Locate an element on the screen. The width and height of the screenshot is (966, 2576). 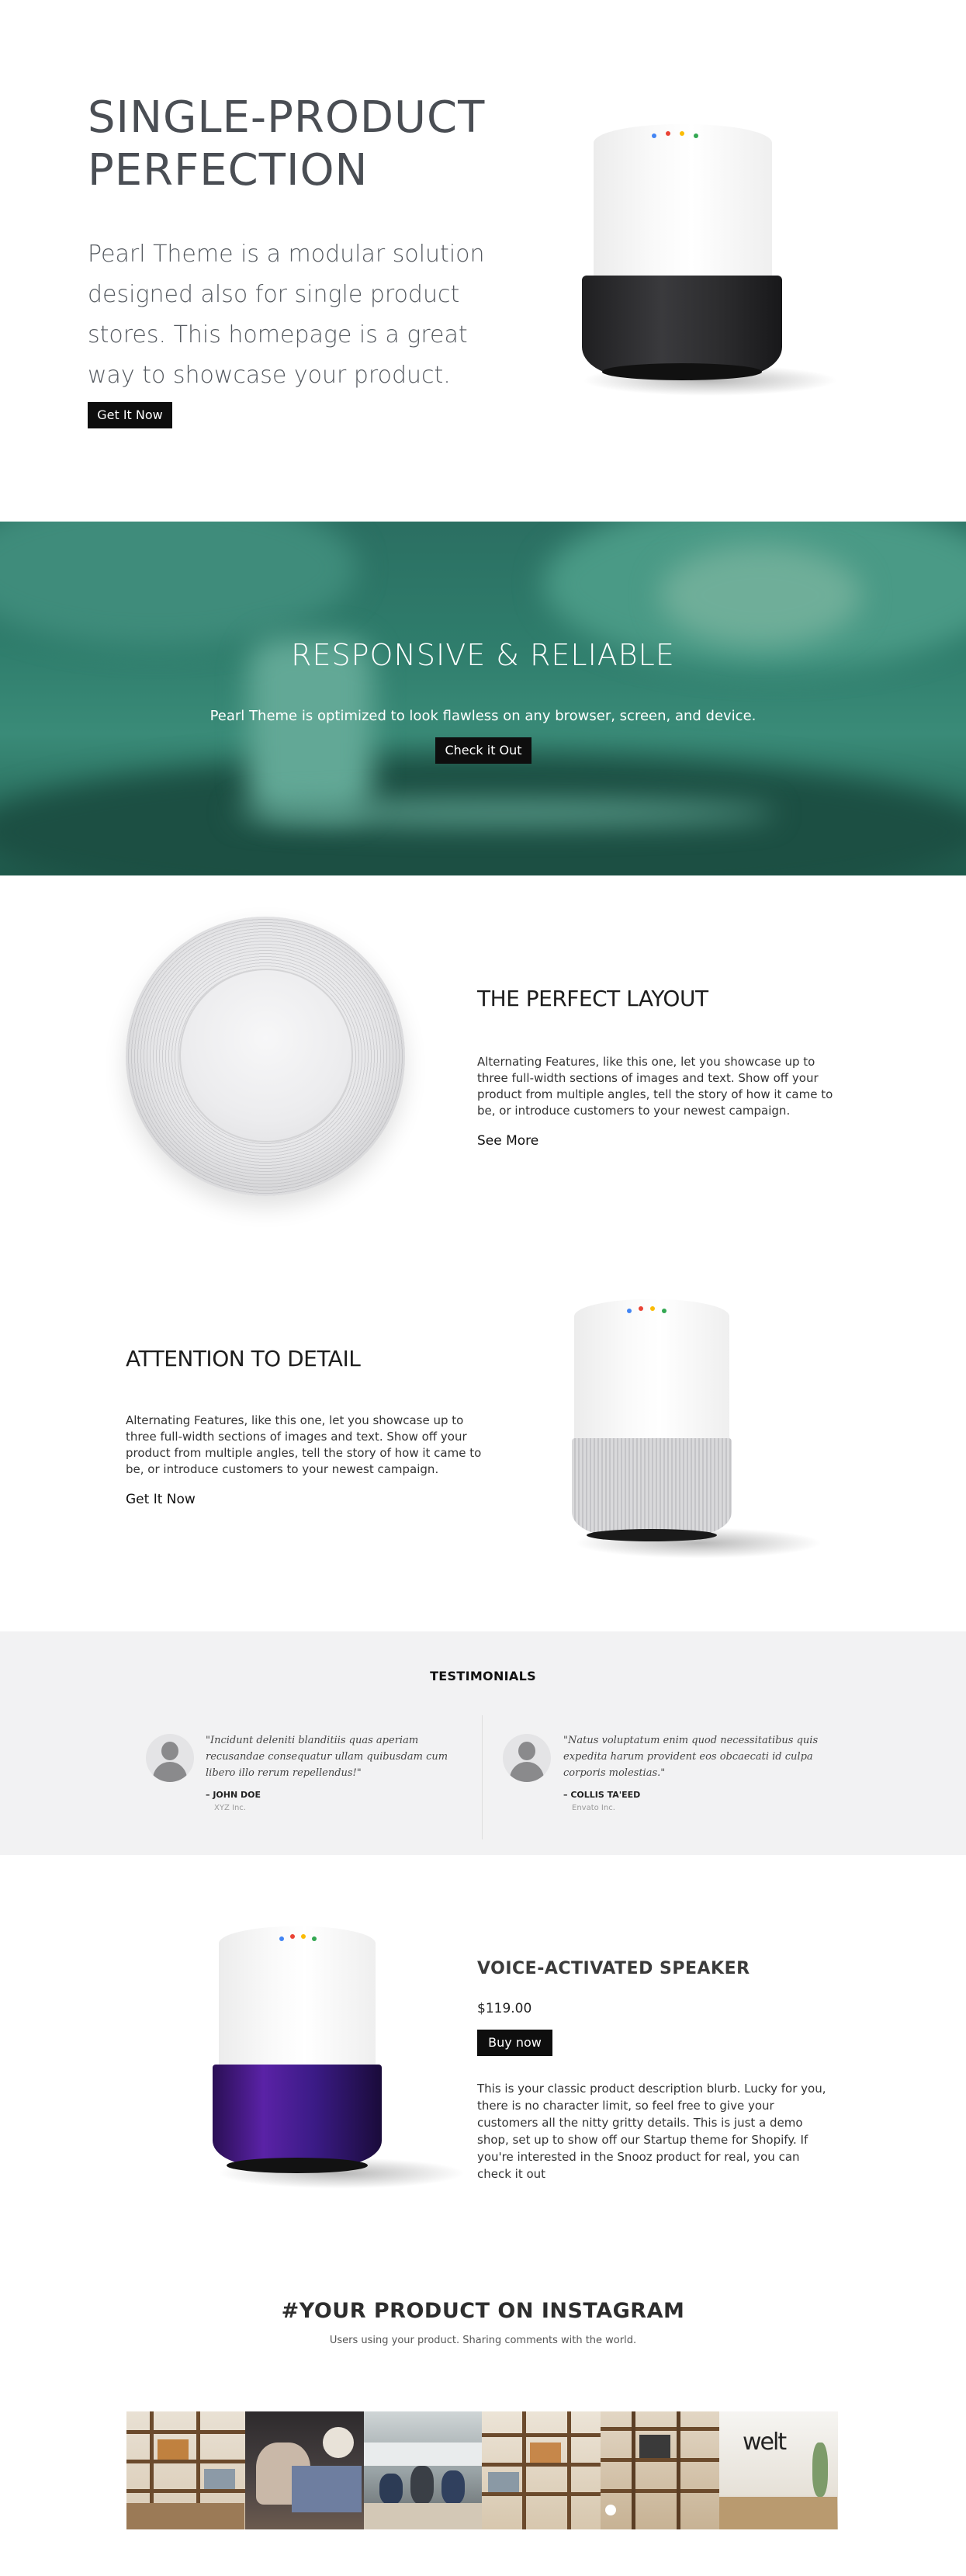
feature1-title: THE PERFECT LAYOUT is located at coordinates (592, 998).